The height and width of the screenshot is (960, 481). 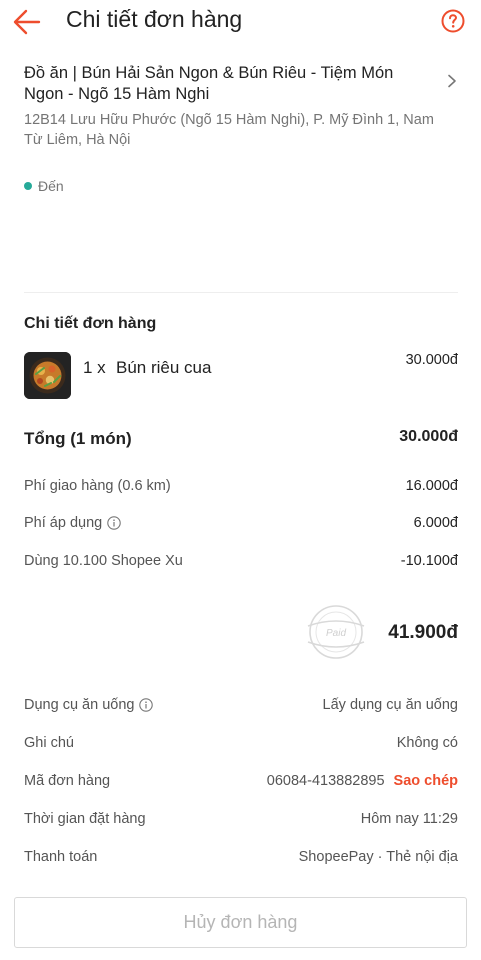 I want to click on app-header: Chi tiết đơn hàng, so click(x=240, y=22).